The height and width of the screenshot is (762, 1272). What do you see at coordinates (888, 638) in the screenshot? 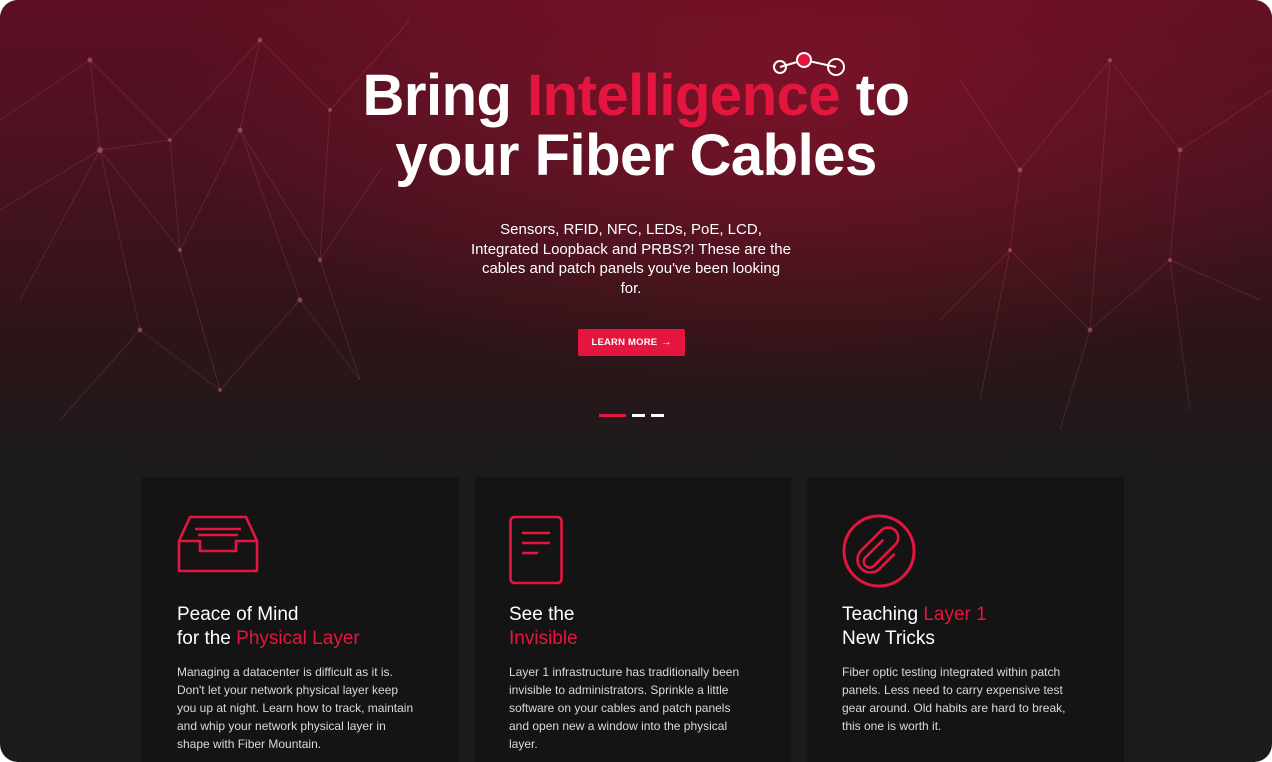
I see `card-title-line2: New Tricks` at bounding box center [888, 638].